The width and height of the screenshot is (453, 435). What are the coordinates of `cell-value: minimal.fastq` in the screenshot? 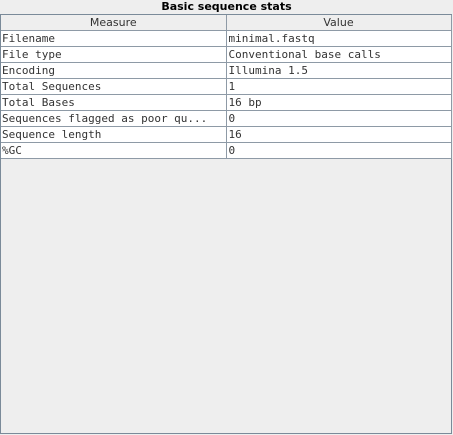 It's located at (339, 38).